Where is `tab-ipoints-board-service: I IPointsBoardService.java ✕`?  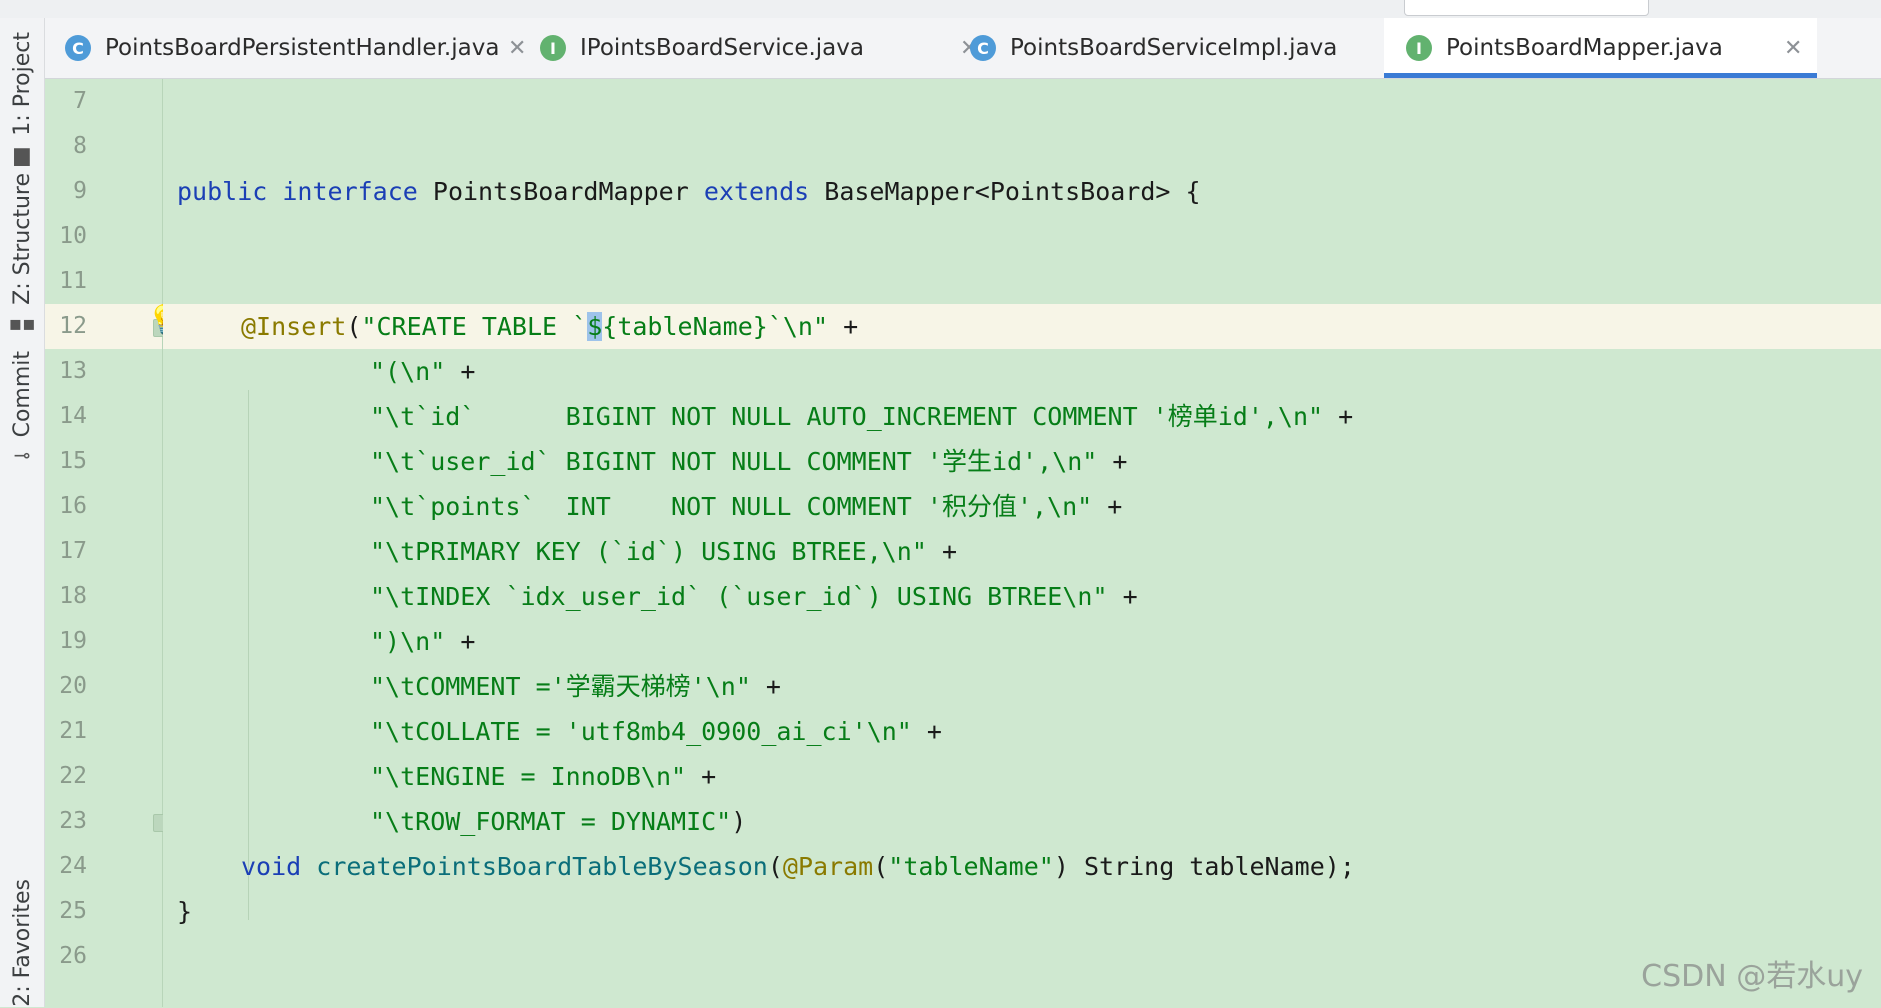 tab-ipoints-board-service: I IPointsBoardService.java ✕ is located at coordinates (760, 48).